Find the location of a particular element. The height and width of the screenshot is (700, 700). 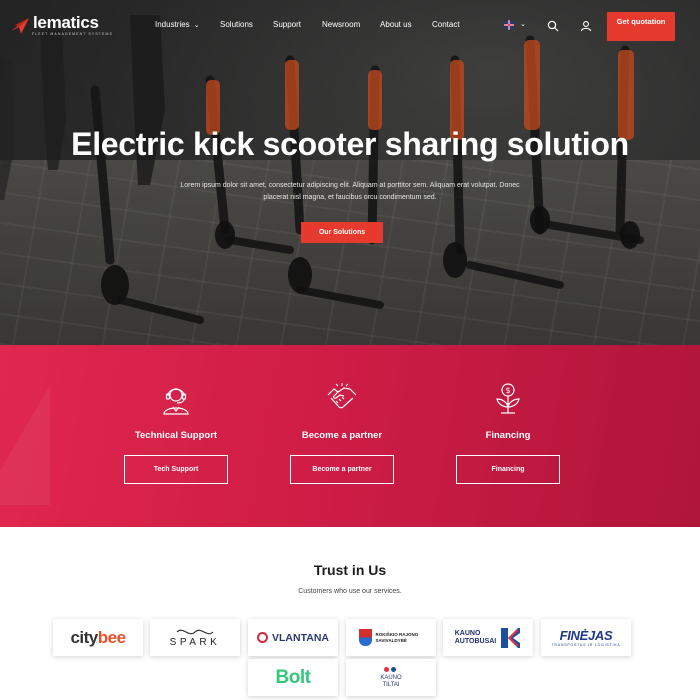

kauno-k-icon is located at coordinates (511, 637).